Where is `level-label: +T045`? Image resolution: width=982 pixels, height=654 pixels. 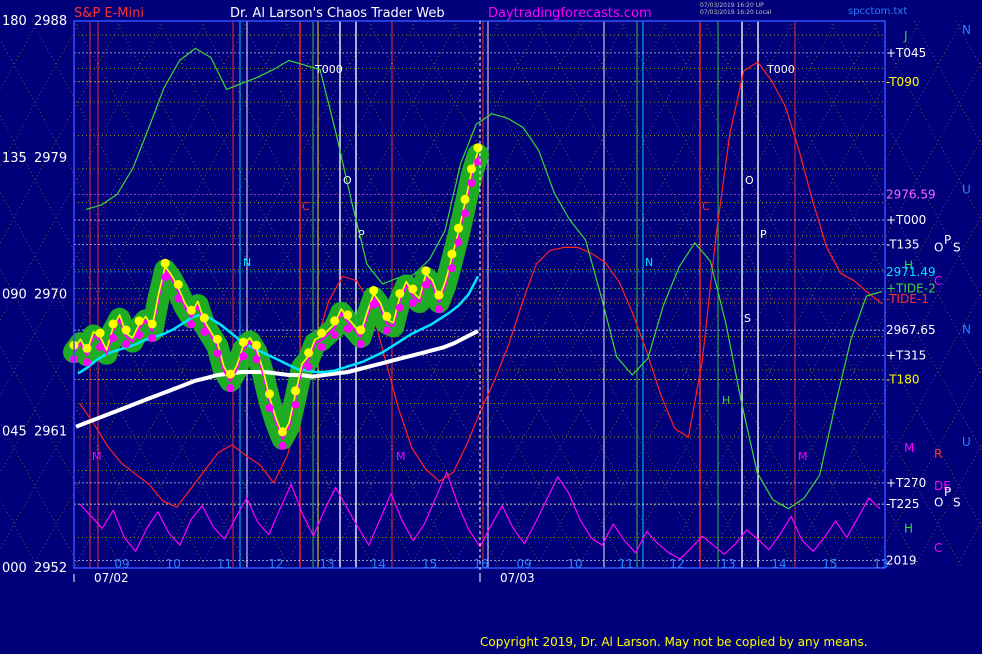 level-label: +T045 is located at coordinates (906, 53).